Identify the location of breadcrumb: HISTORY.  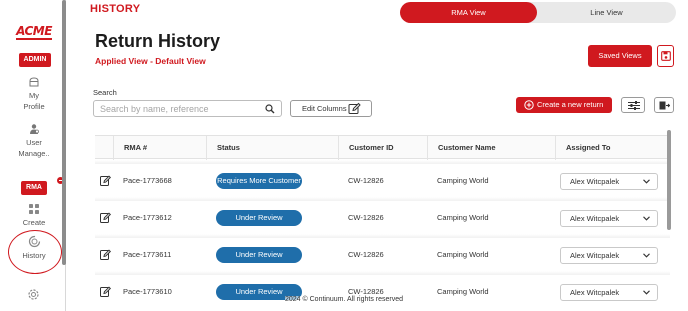
(115, 9).